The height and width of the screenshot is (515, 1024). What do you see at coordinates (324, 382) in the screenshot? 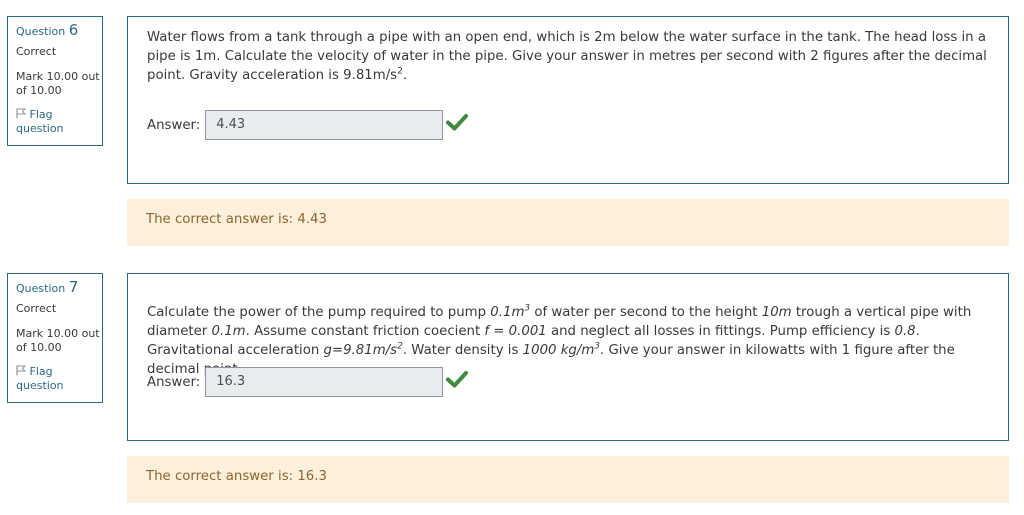
I see `answer-input: 16.3` at bounding box center [324, 382].